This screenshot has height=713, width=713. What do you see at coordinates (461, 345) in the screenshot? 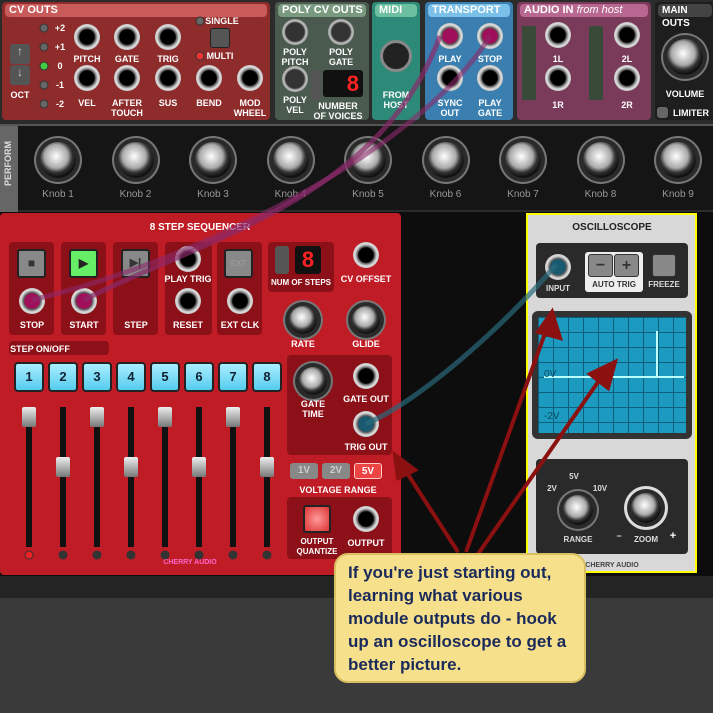
I see `patch-cable` at bounding box center [461, 345].